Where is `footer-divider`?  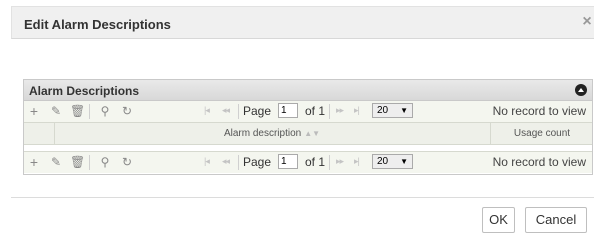
footer-divider is located at coordinates (302, 197).